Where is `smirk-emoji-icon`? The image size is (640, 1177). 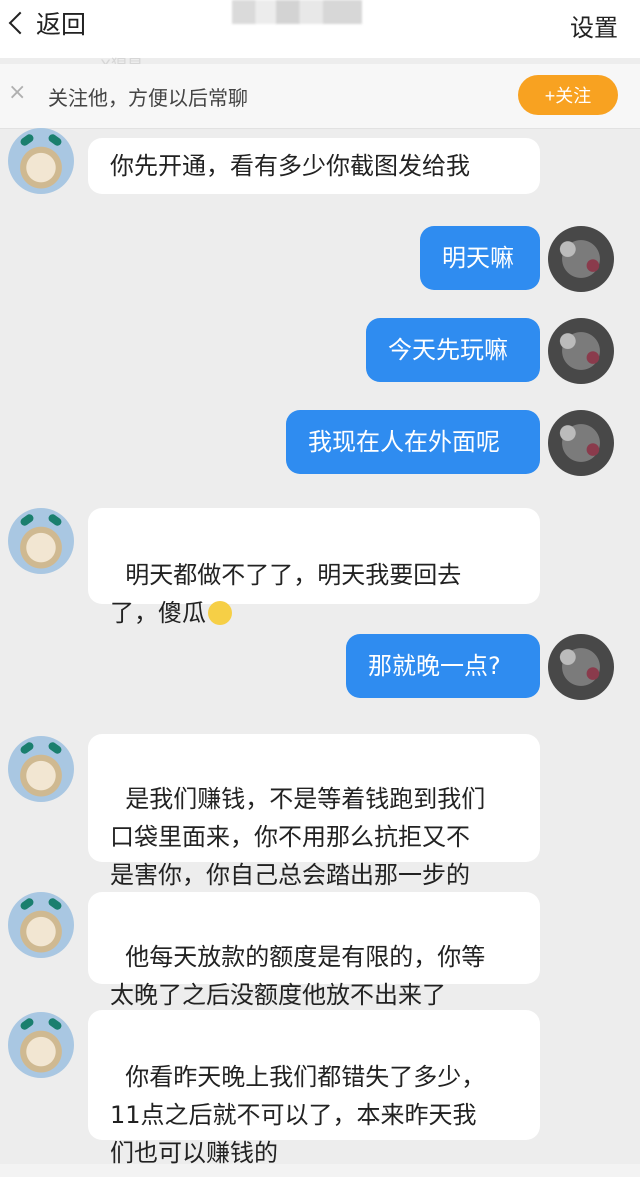
smirk-emoji-icon is located at coordinates (220, 613).